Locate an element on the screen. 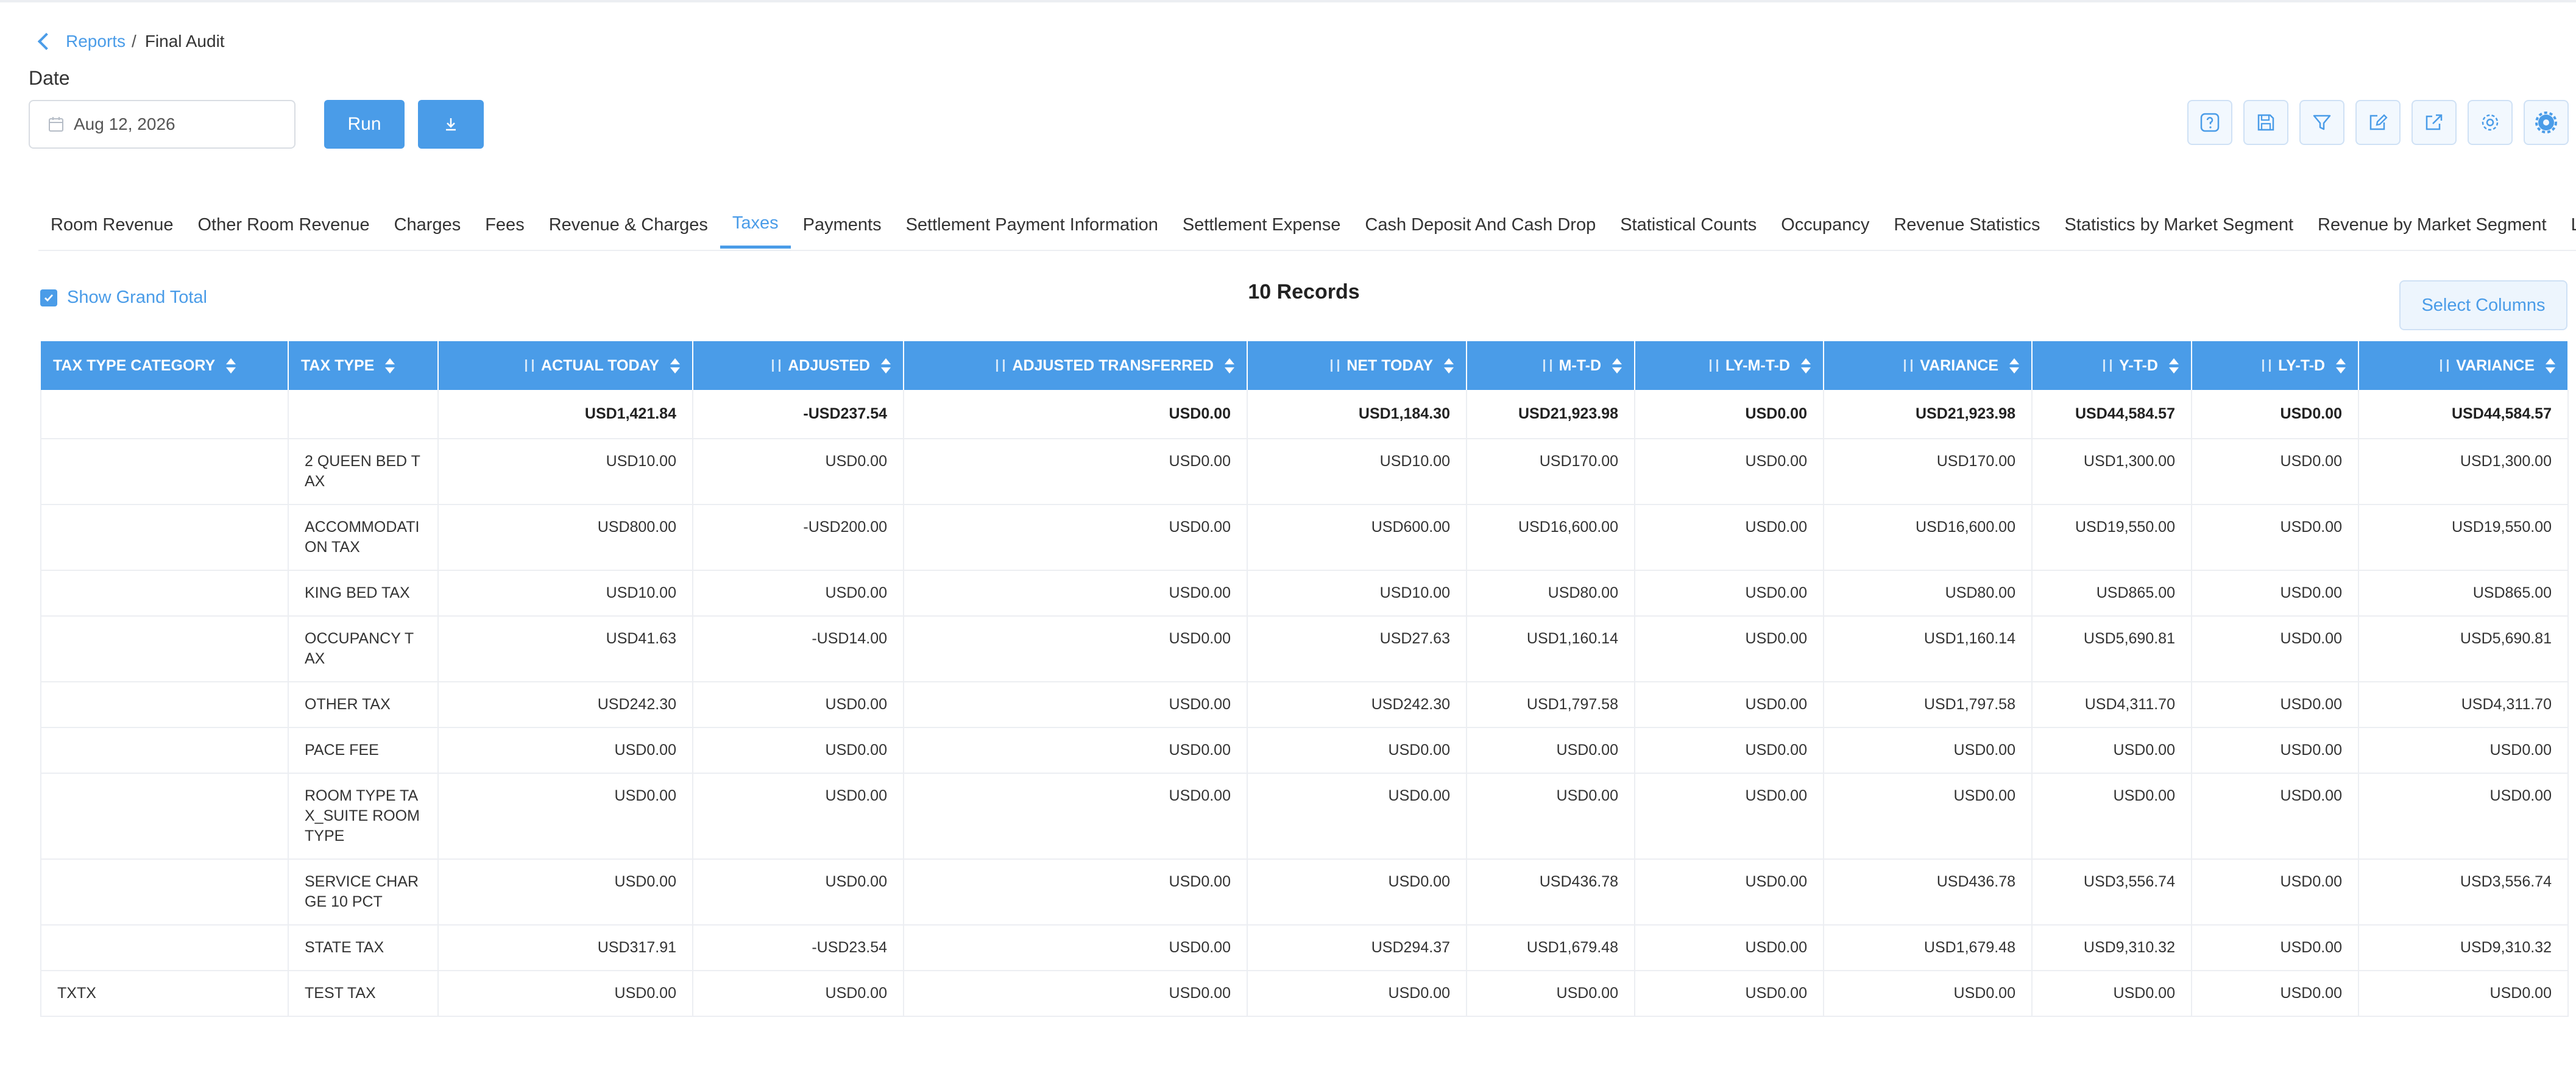 The width and height of the screenshot is (2576, 1076). tab-revenue-charges: Revenue & Charges is located at coordinates (629, 225).